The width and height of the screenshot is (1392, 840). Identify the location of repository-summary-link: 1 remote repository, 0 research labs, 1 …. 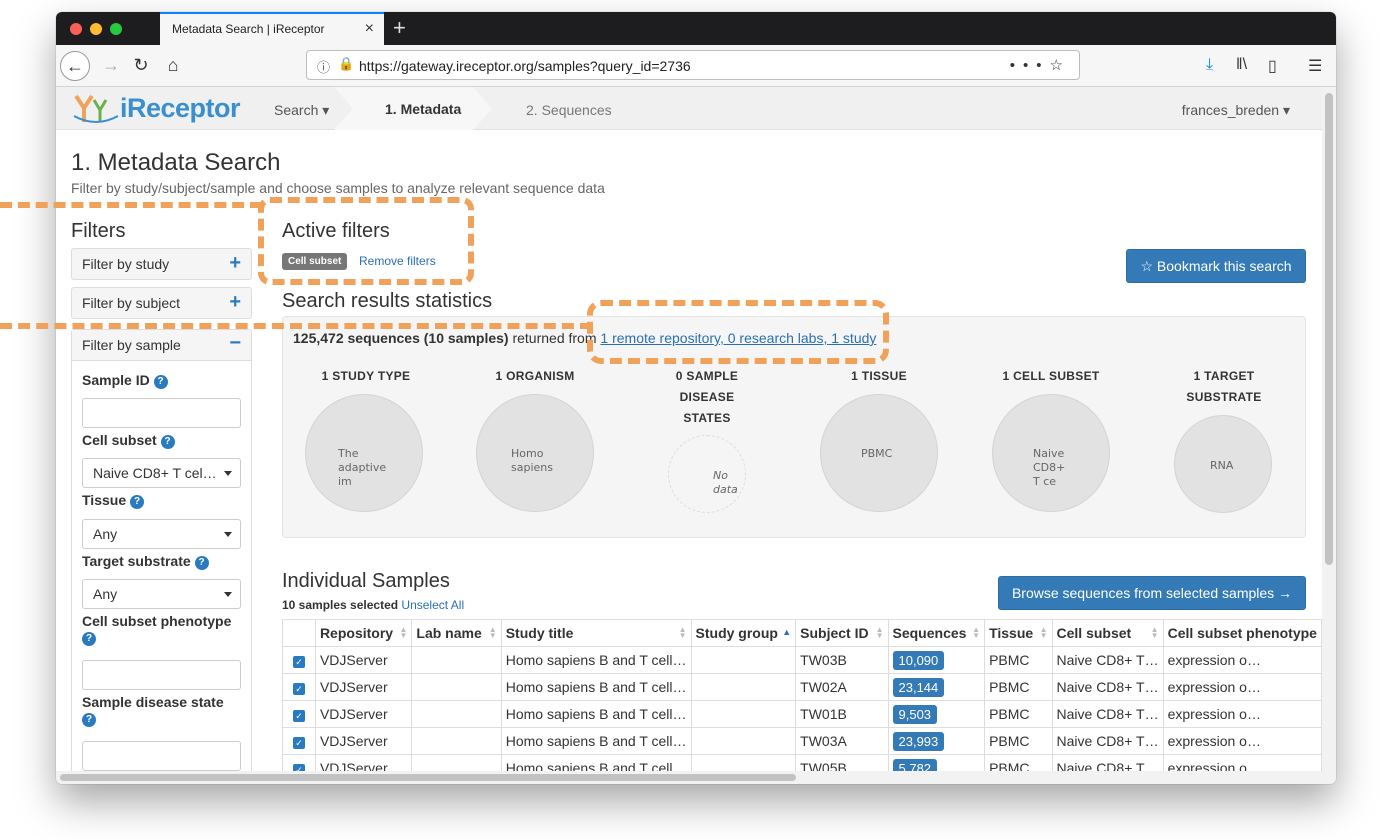
(738, 338).